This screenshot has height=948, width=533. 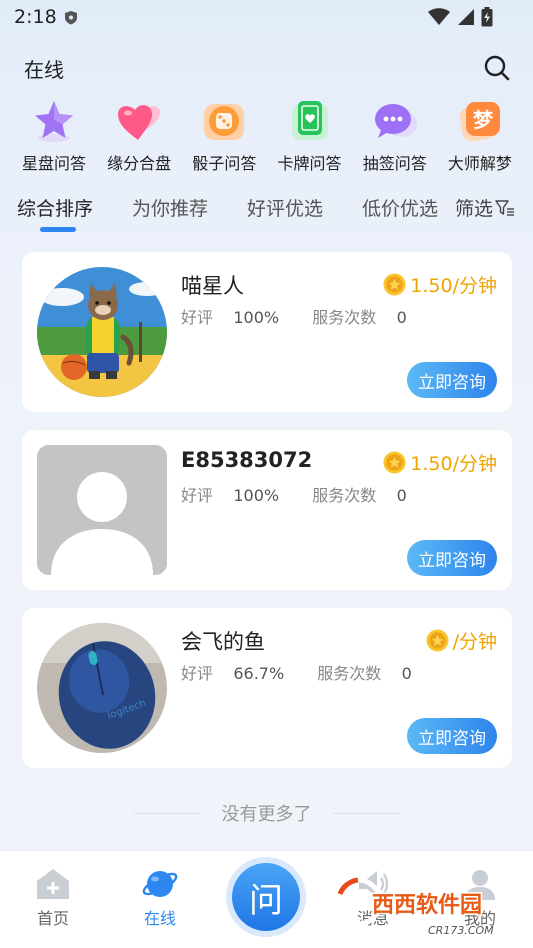 What do you see at coordinates (505, 207) in the screenshot?
I see `filter-icon` at bounding box center [505, 207].